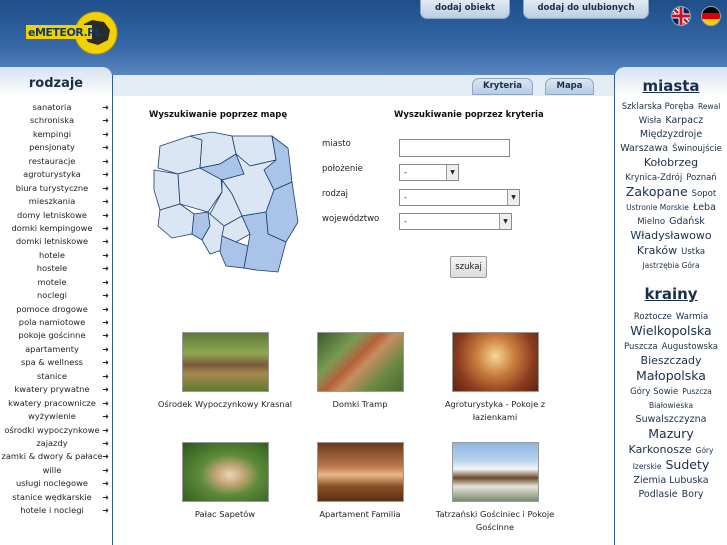 Image resolution: width=727 pixels, height=545 pixels. I want to click on city-tag-link: Kołobrzeg, so click(671, 163).